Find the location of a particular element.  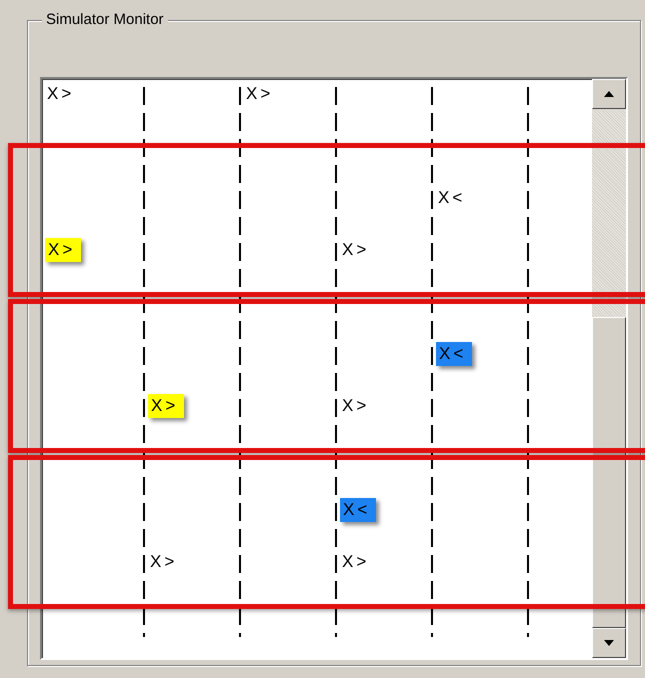

scroll-thumb is located at coordinates (609, 472).